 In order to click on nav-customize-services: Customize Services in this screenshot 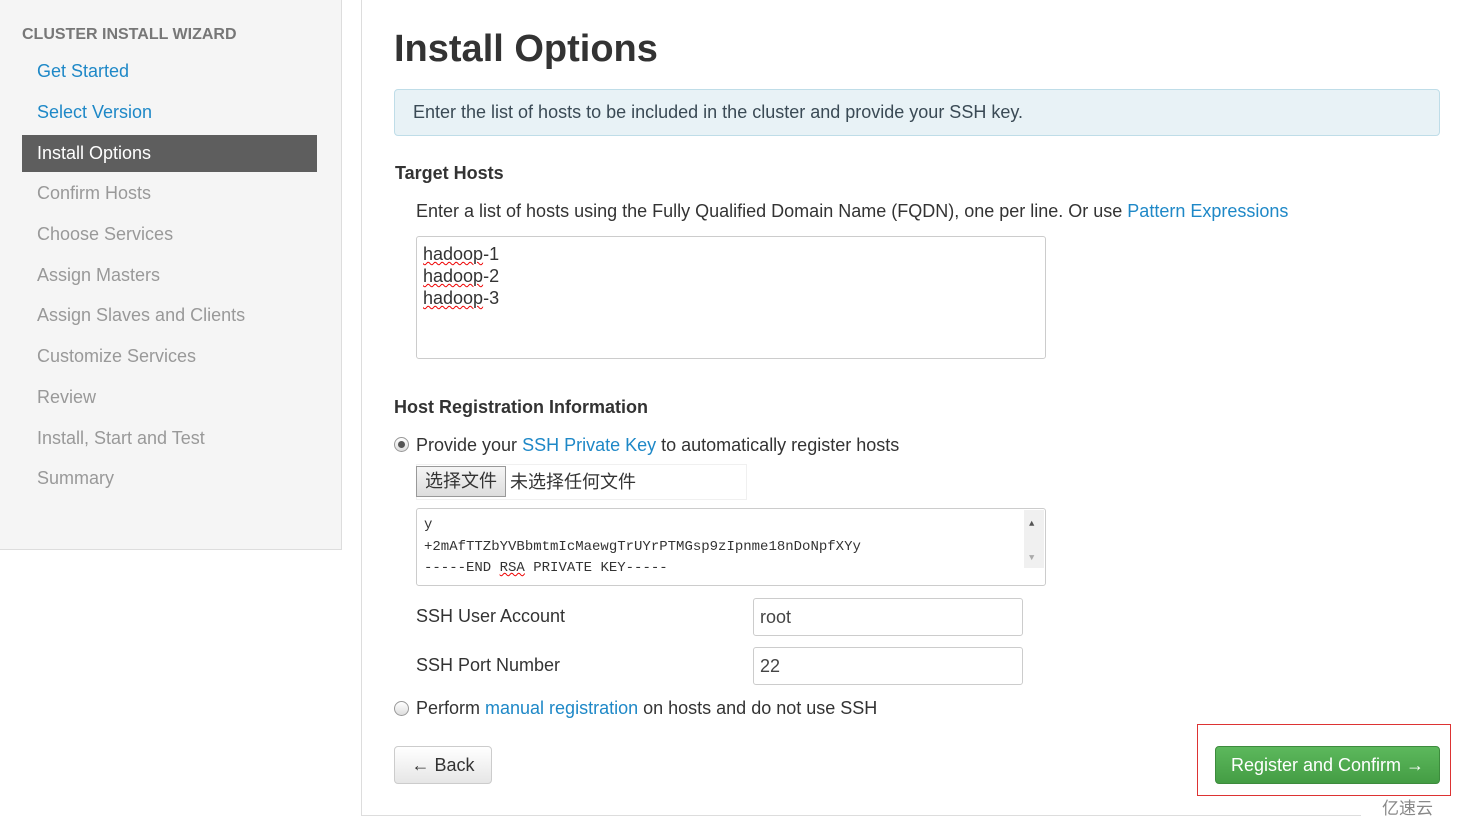, I will do `click(117, 356)`.